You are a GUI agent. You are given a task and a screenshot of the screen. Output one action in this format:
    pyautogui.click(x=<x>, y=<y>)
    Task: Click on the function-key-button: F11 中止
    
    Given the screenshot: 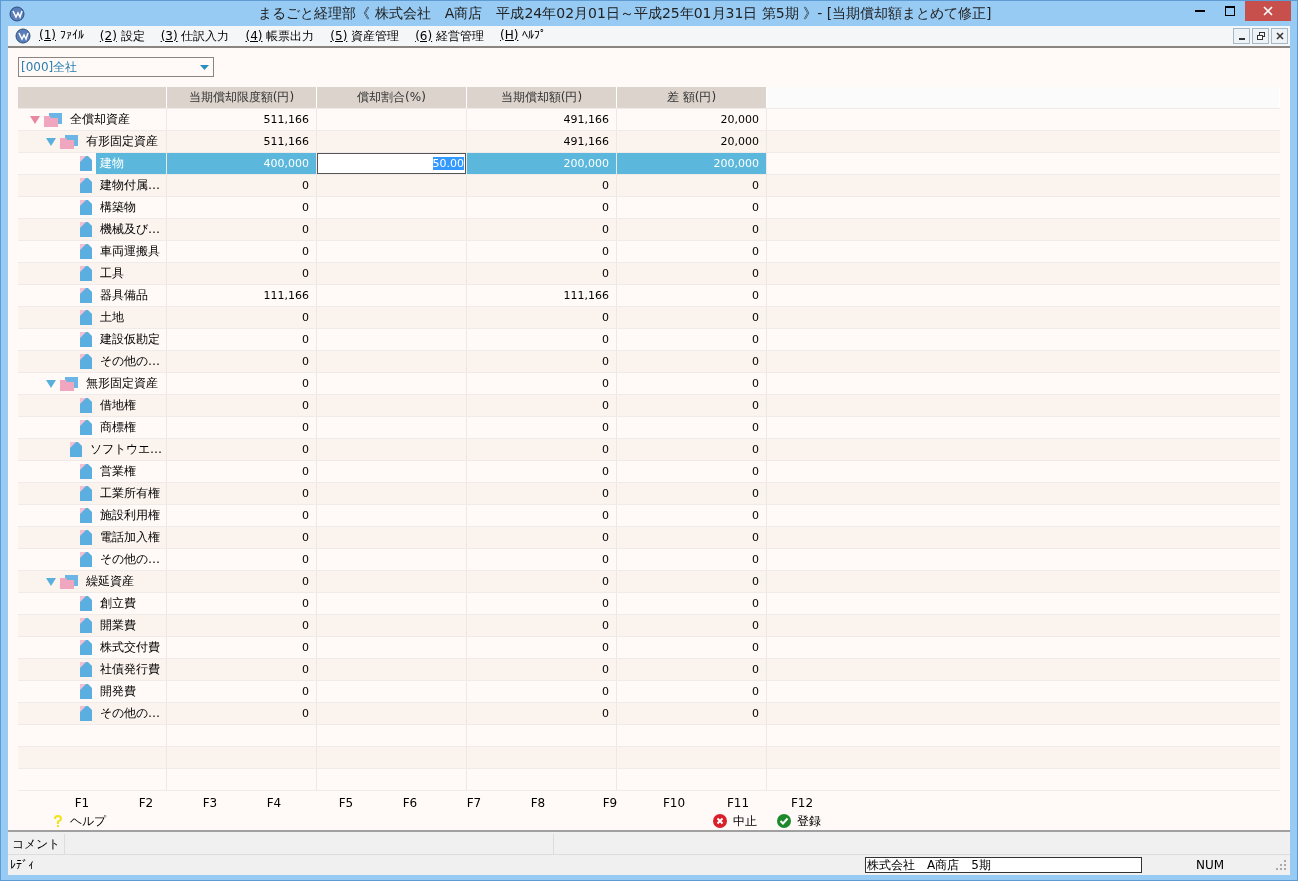 What is the action you would take?
    pyautogui.click(x=738, y=812)
    